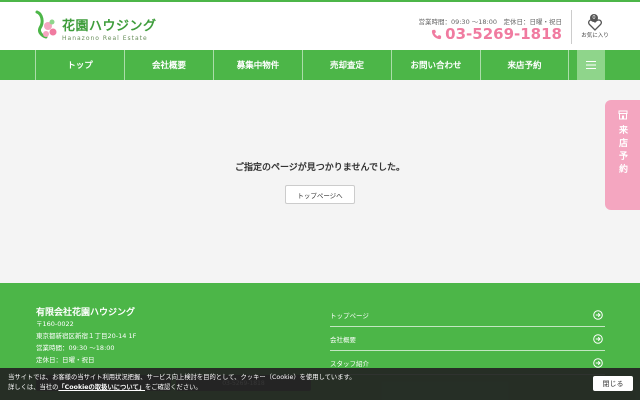  What do you see at coordinates (46, 27) in the screenshot?
I see `logo-icon` at bounding box center [46, 27].